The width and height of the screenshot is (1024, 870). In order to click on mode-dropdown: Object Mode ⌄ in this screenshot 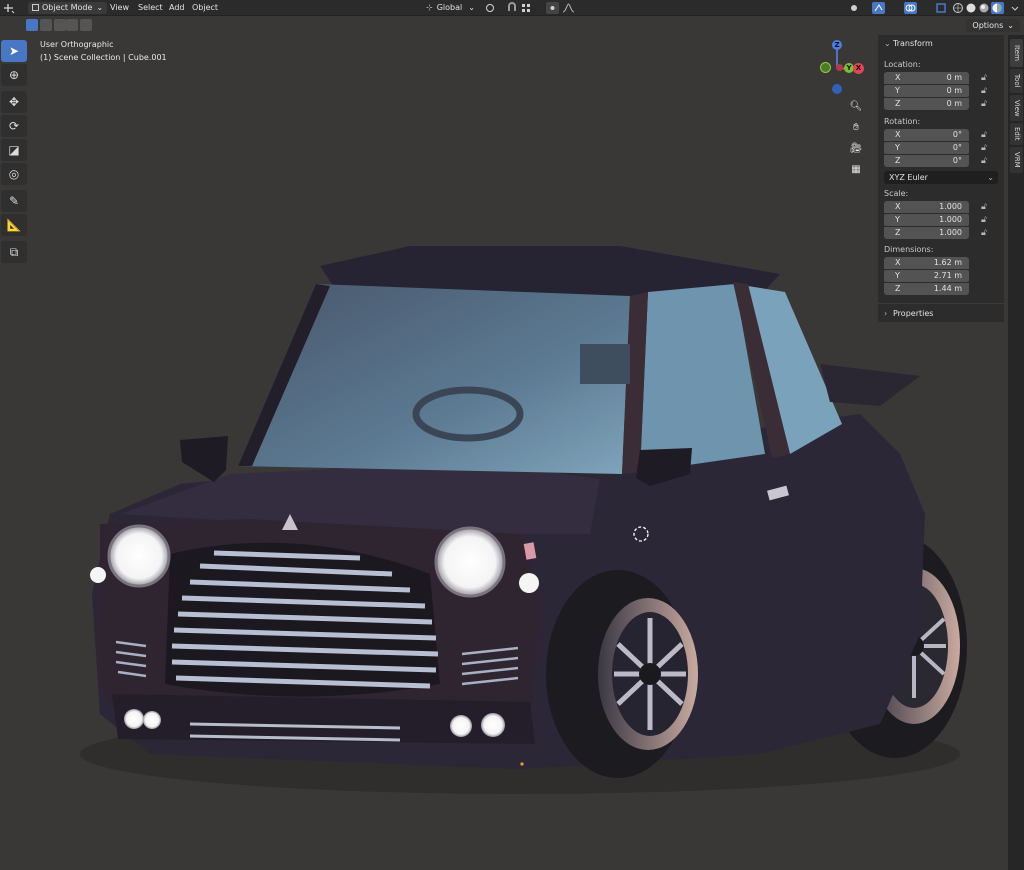, I will do `click(68, 8)`.